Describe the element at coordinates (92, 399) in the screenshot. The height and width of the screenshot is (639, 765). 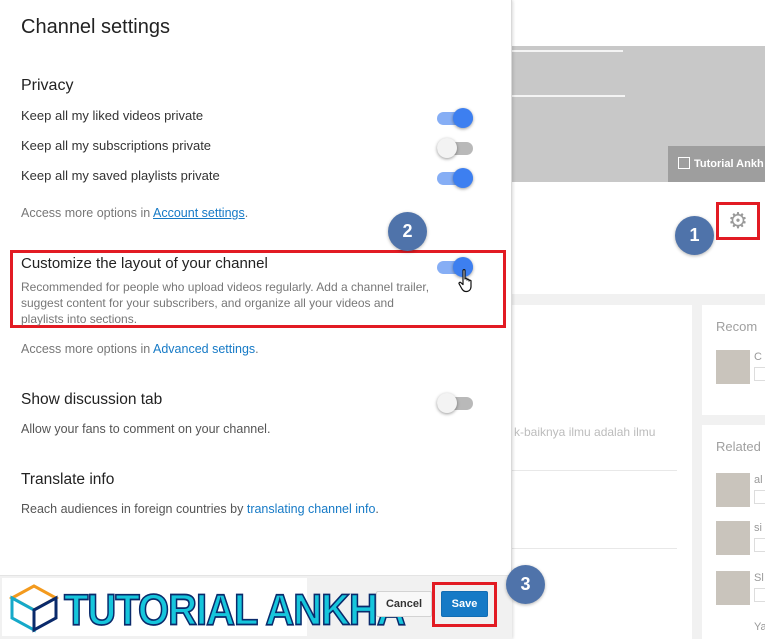
I see `discussion-tab-title: Show discussion tab` at that location.